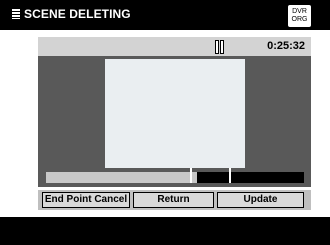 The width and height of the screenshot is (330, 245). Describe the element at coordinates (219, 47) in the screenshot. I see `pause-icon` at that location.